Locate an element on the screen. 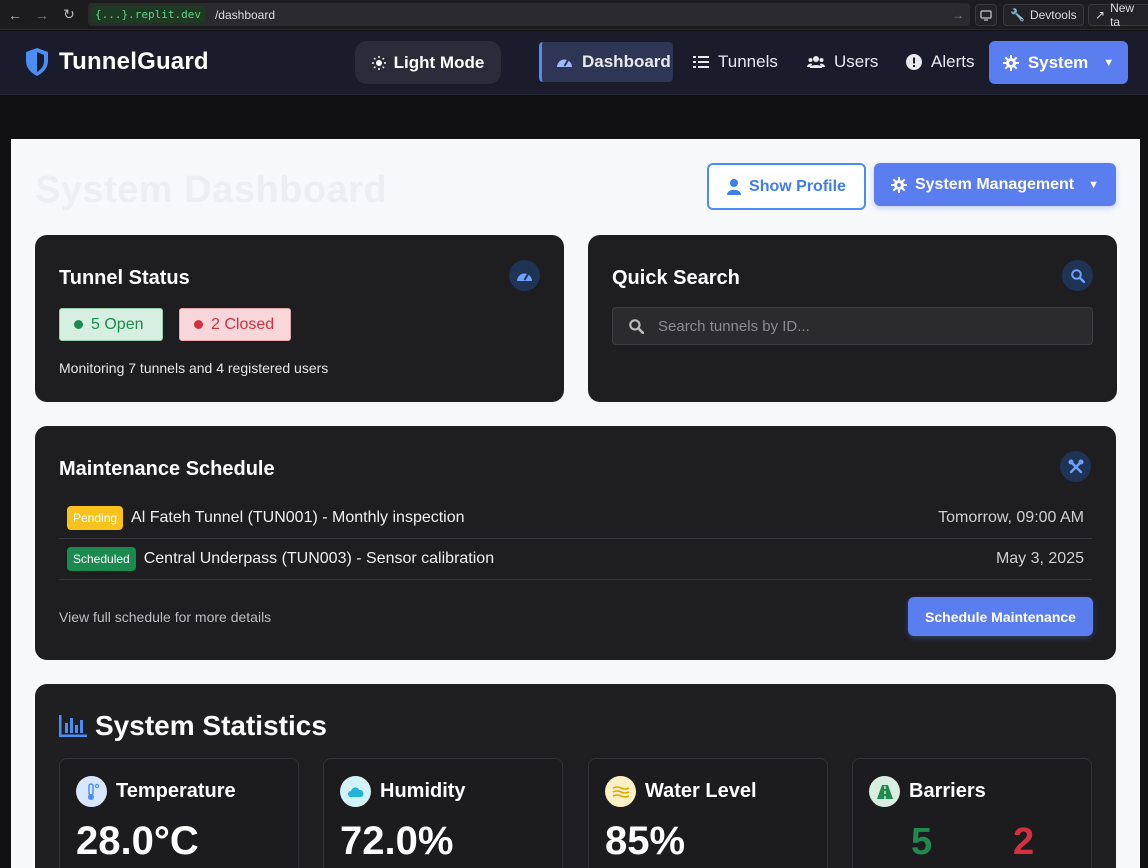  search-field is located at coordinates (852, 326).